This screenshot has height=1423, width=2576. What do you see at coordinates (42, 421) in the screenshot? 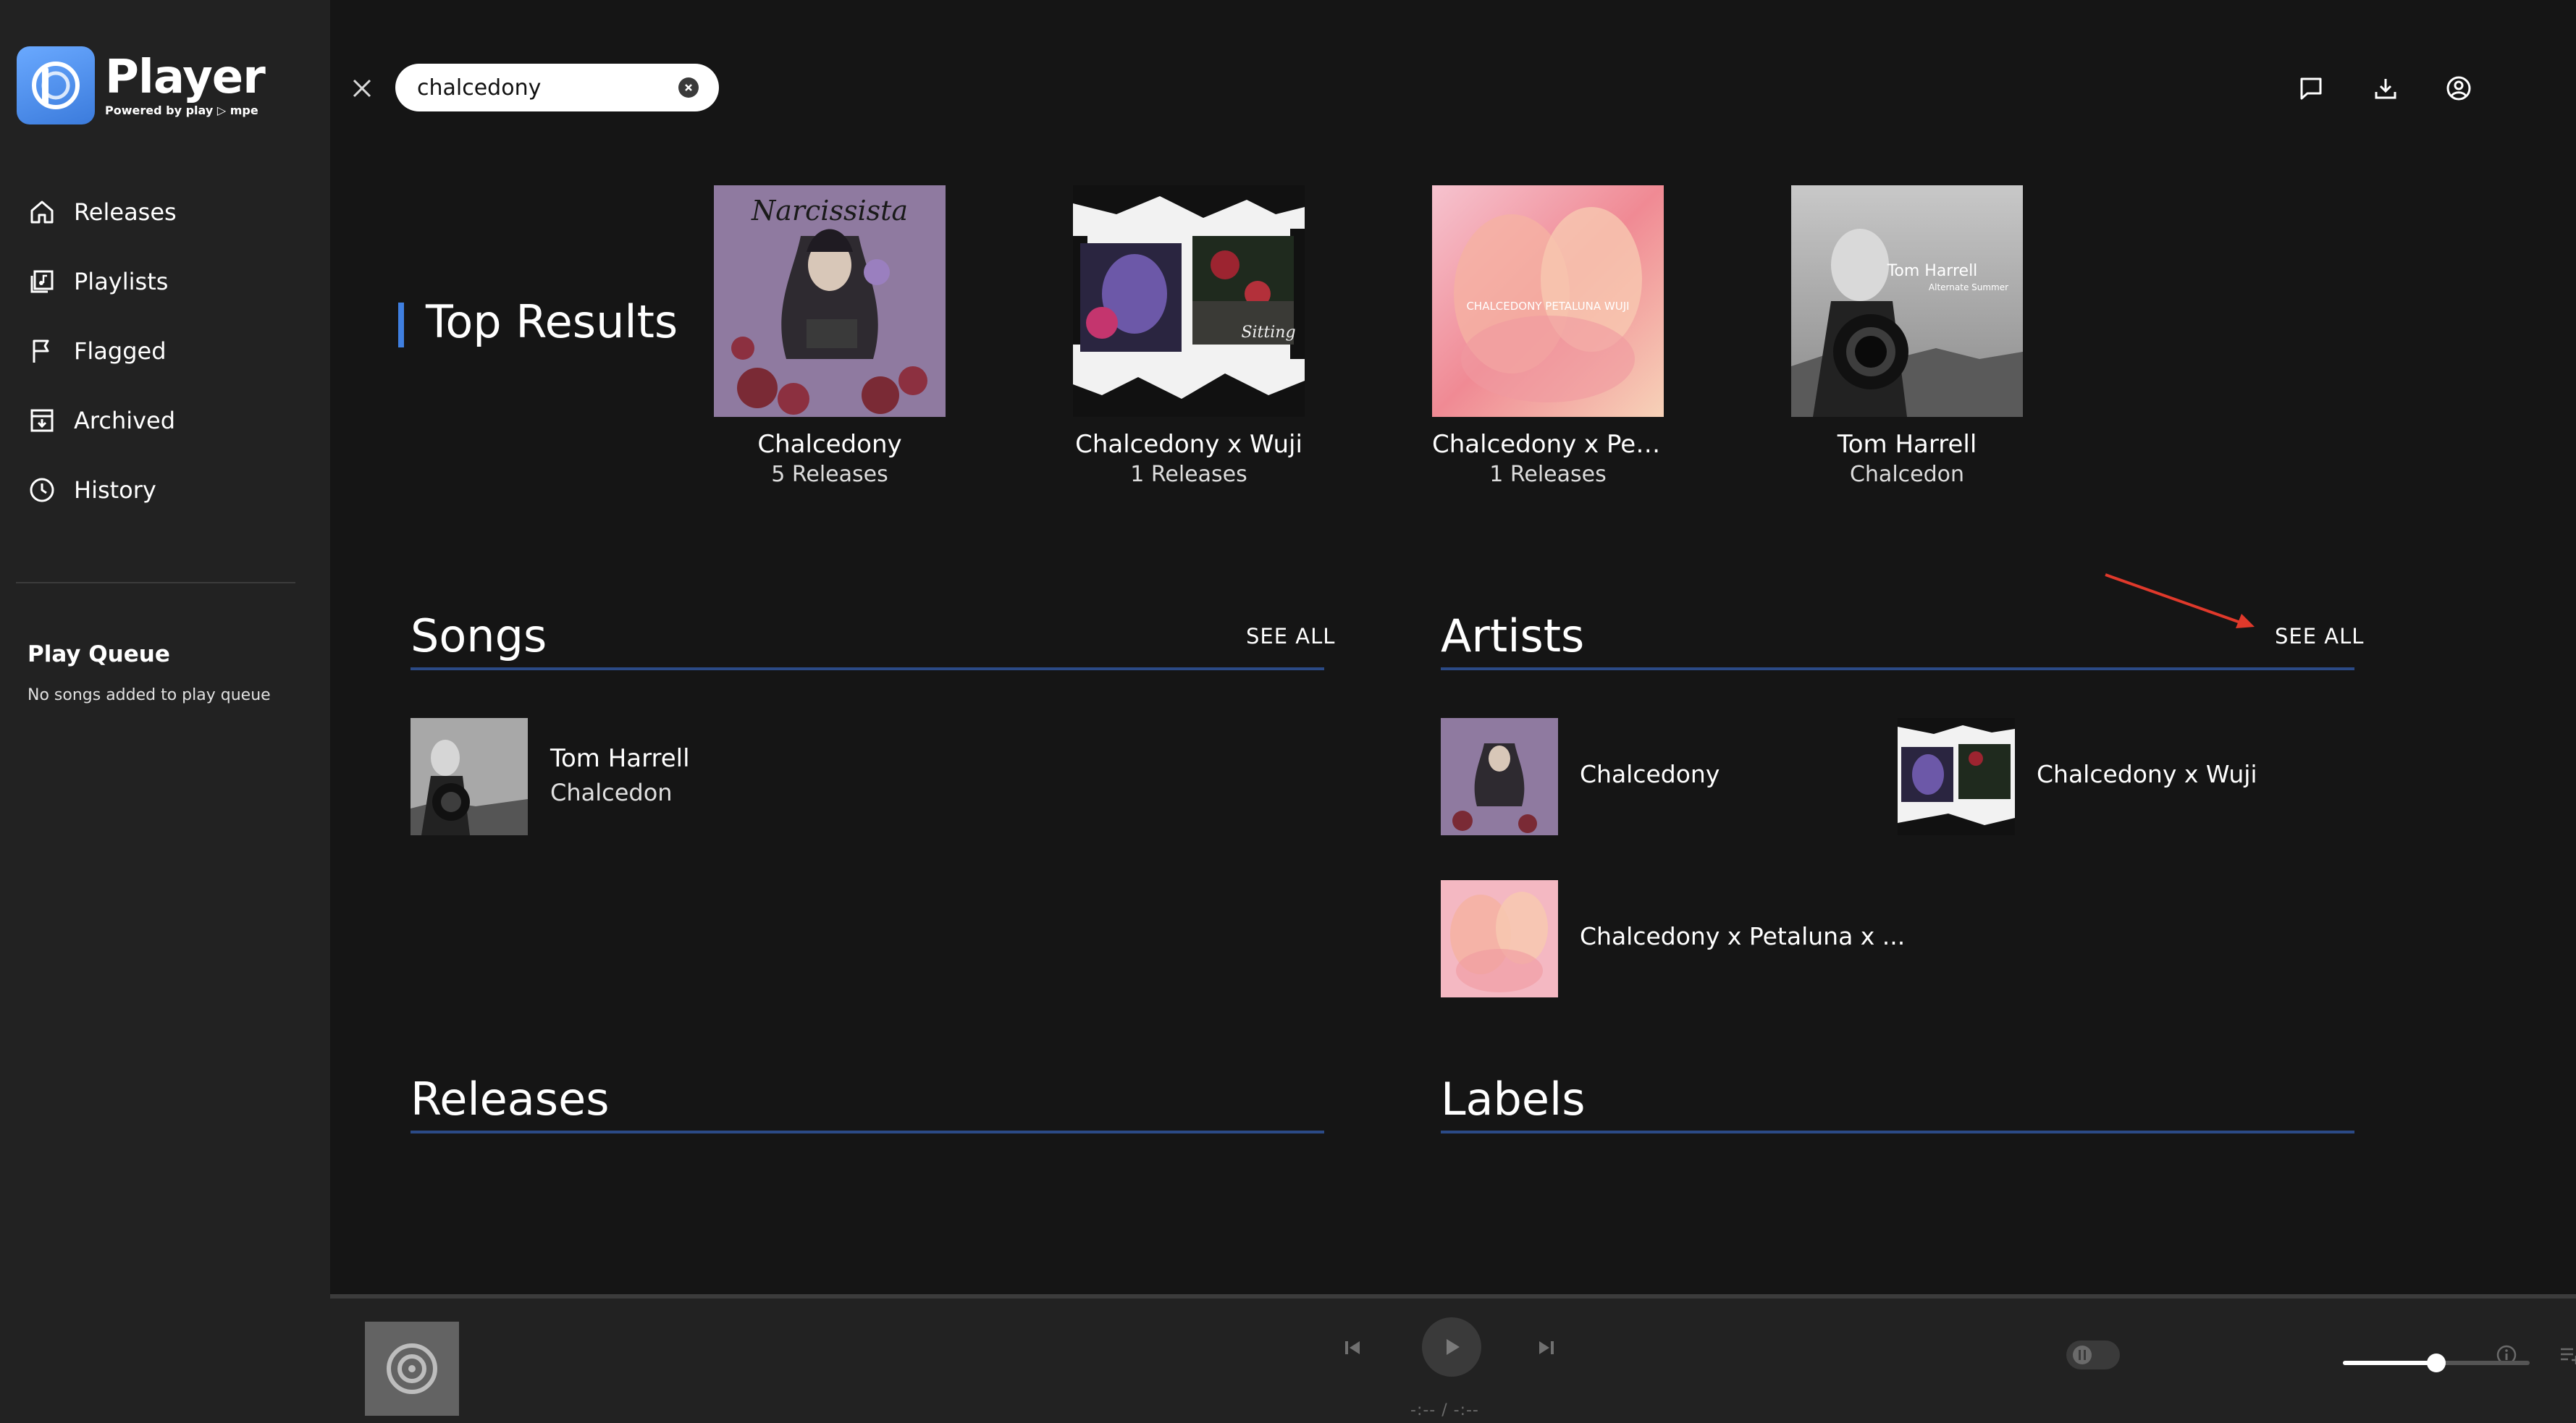
I see `archive-icon` at bounding box center [42, 421].